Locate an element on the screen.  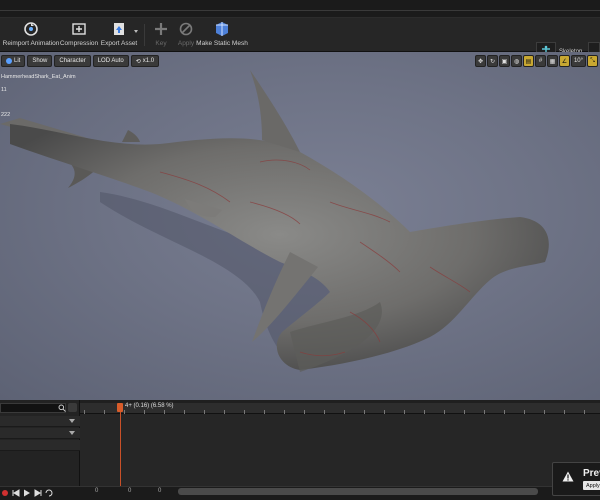
reimport-label: Reimport Animation is located at coordinates (31, 43).